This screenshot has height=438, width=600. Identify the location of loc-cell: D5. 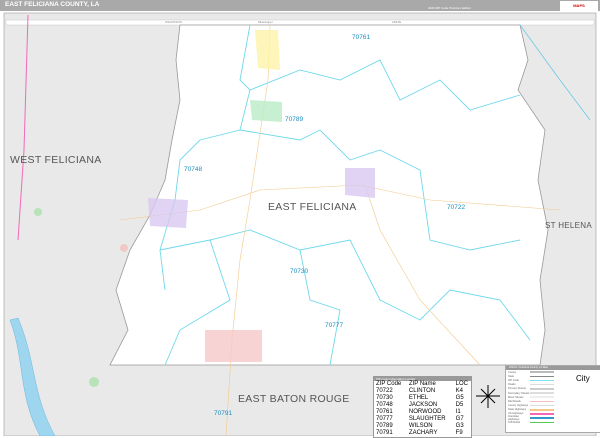
(459, 405).